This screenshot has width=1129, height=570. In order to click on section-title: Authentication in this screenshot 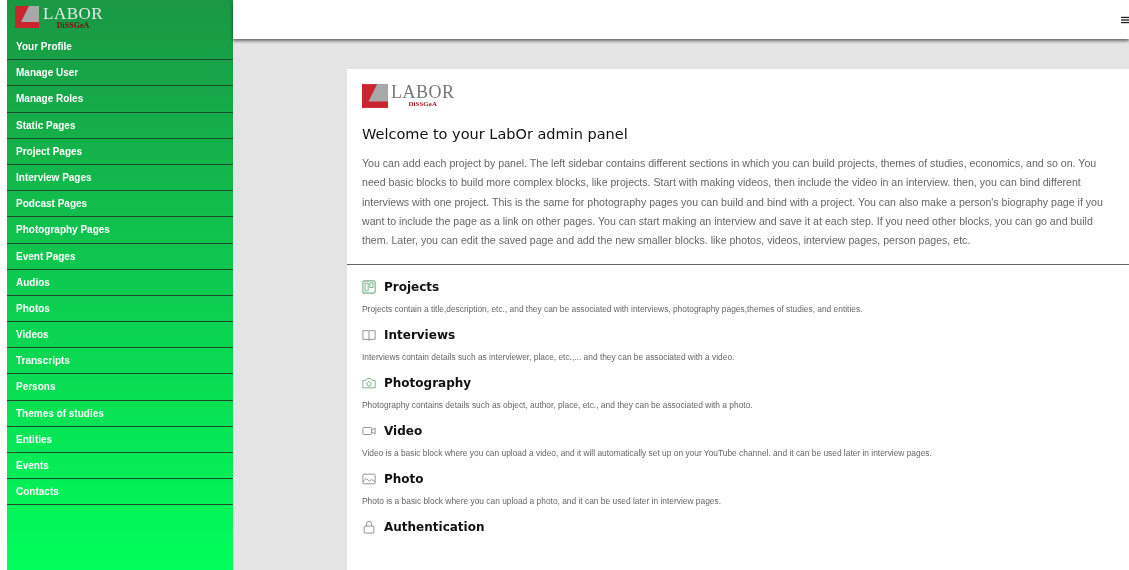, I will do `click(434, 527)`.